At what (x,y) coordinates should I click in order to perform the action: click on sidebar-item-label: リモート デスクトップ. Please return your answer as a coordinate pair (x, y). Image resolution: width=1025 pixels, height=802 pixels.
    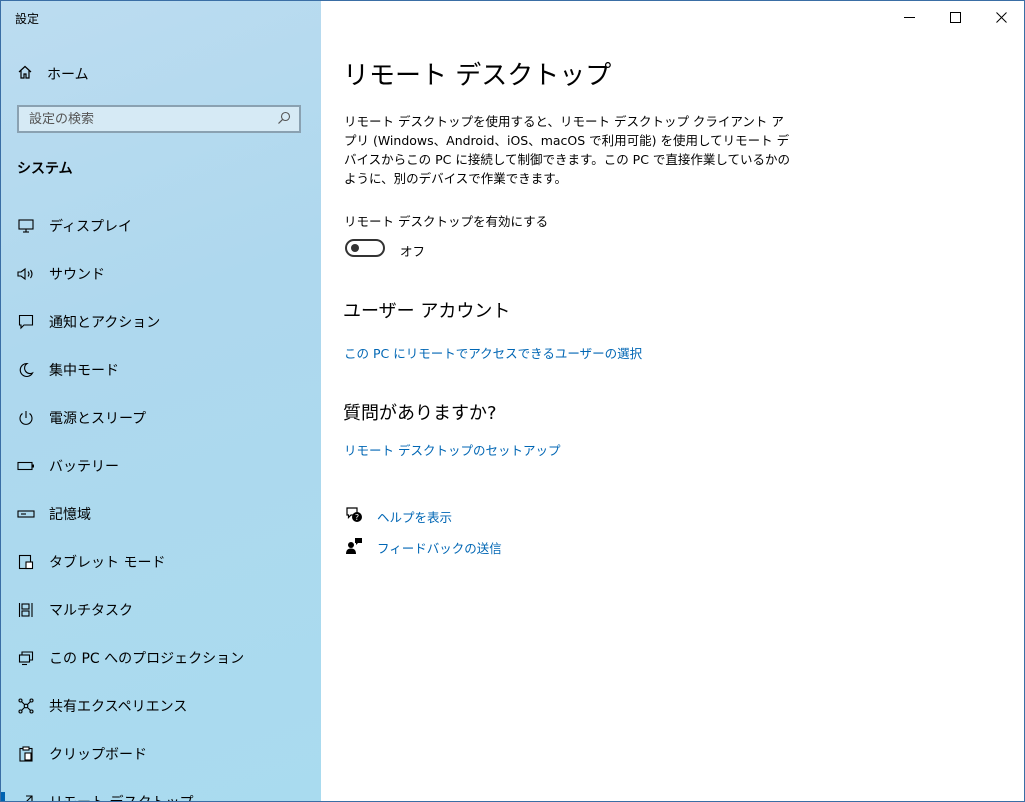
    Looking at the image, I should click on (121, 796).